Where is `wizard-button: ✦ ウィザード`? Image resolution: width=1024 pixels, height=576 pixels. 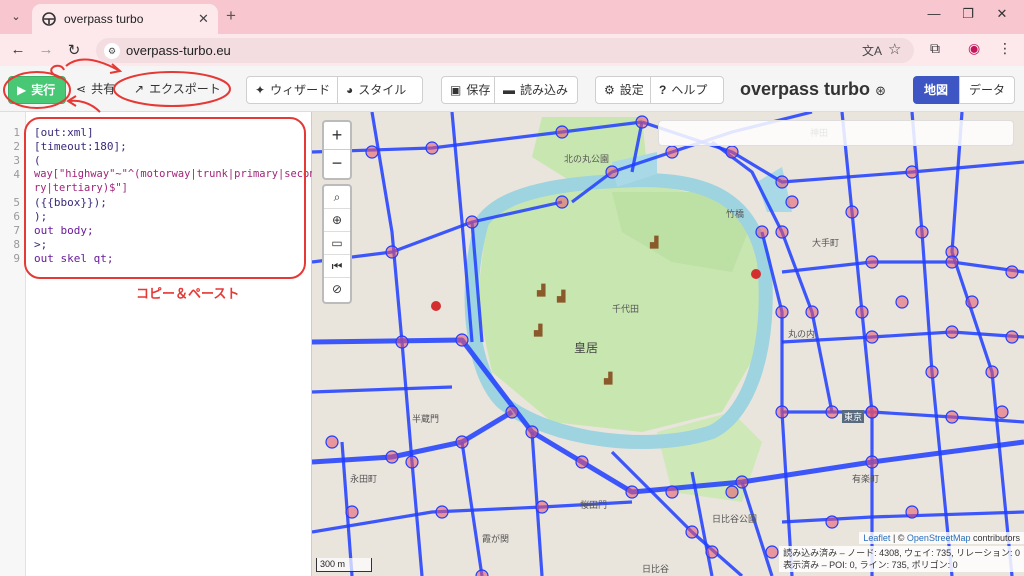 wizard-button: ✦ ウィザード is located at coordinates (292, 90).